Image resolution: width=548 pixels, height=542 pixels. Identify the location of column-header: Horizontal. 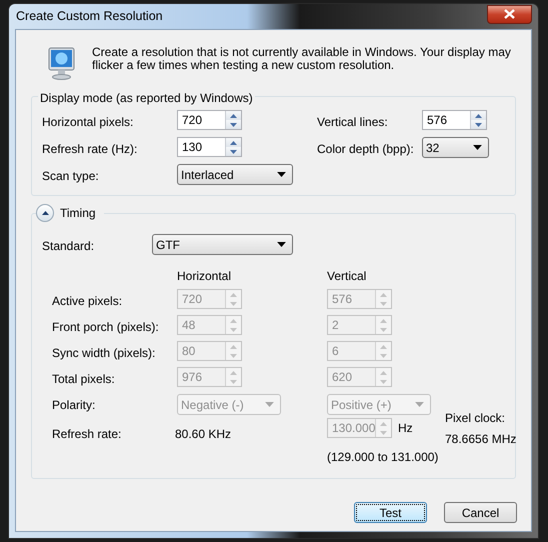
(204, 276).